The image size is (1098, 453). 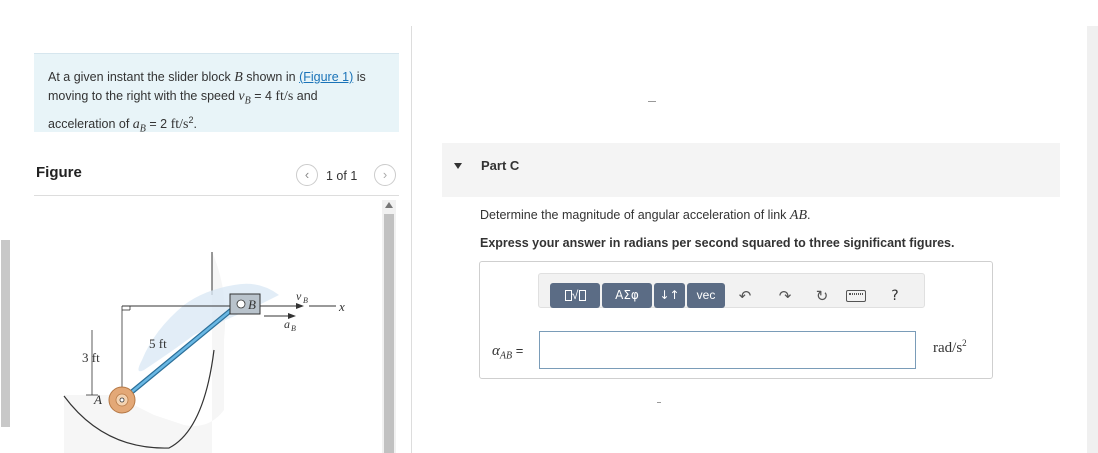 What do you see at coordinates (950, 347) in the screenshot?
I see `answer-unit: rad/s2` at bounding box center [950, 347].